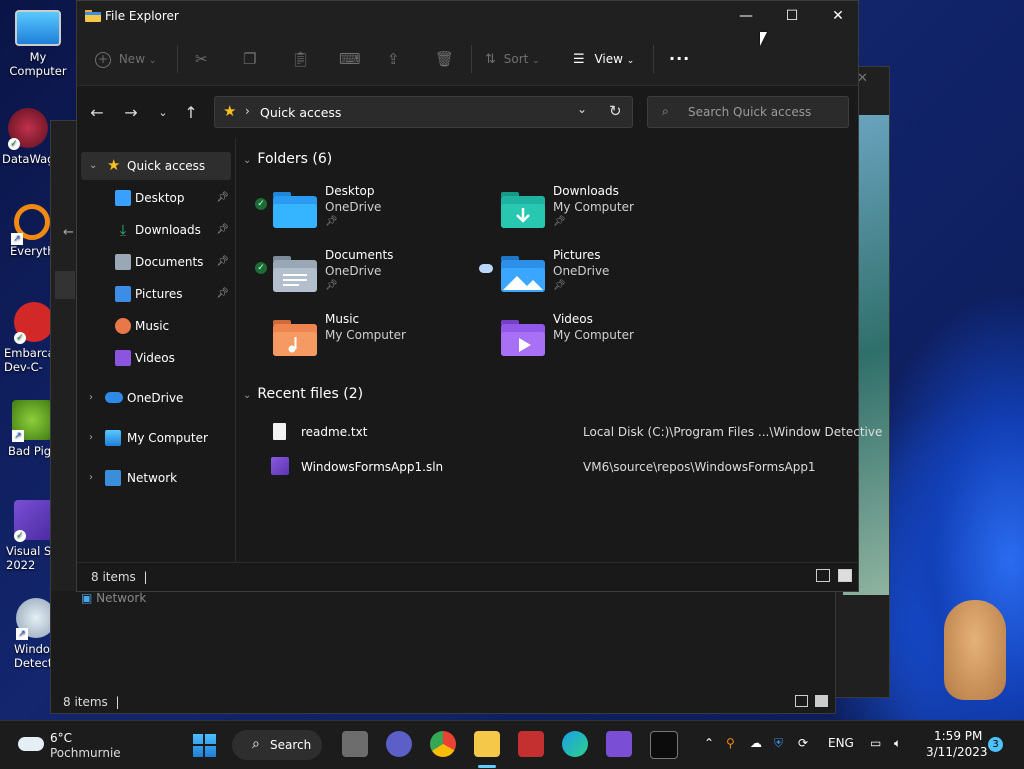 The width and height of the screenshot is (1024, 769). Describe the element at coordinates (709, 743) in the screenshot. I see `chevron-up-icon: ⌃` at that location.